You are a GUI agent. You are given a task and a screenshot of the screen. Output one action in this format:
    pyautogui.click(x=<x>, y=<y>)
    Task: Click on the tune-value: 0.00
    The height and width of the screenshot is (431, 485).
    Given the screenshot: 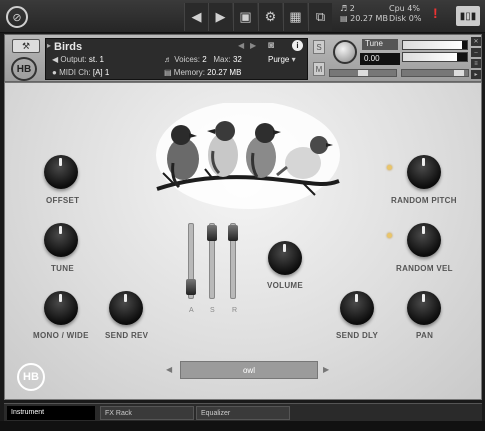 What is the action you would take?
    pyautogui.click(x=380, y=59)
    